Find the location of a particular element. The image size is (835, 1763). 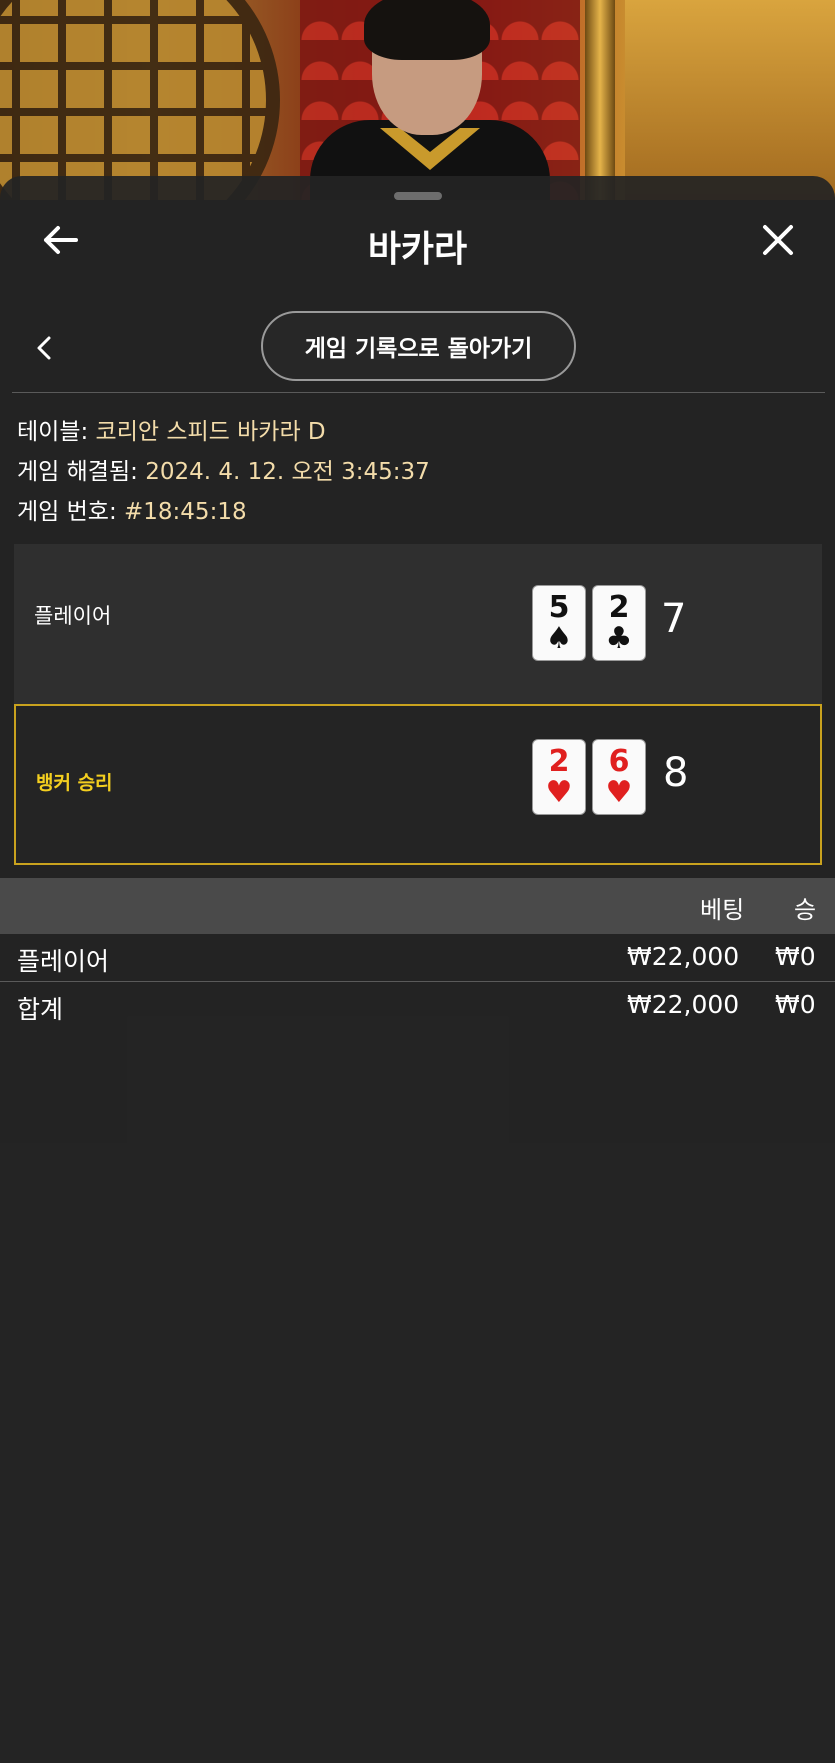

chevron-left-icon is located at coordinates (44, 348).